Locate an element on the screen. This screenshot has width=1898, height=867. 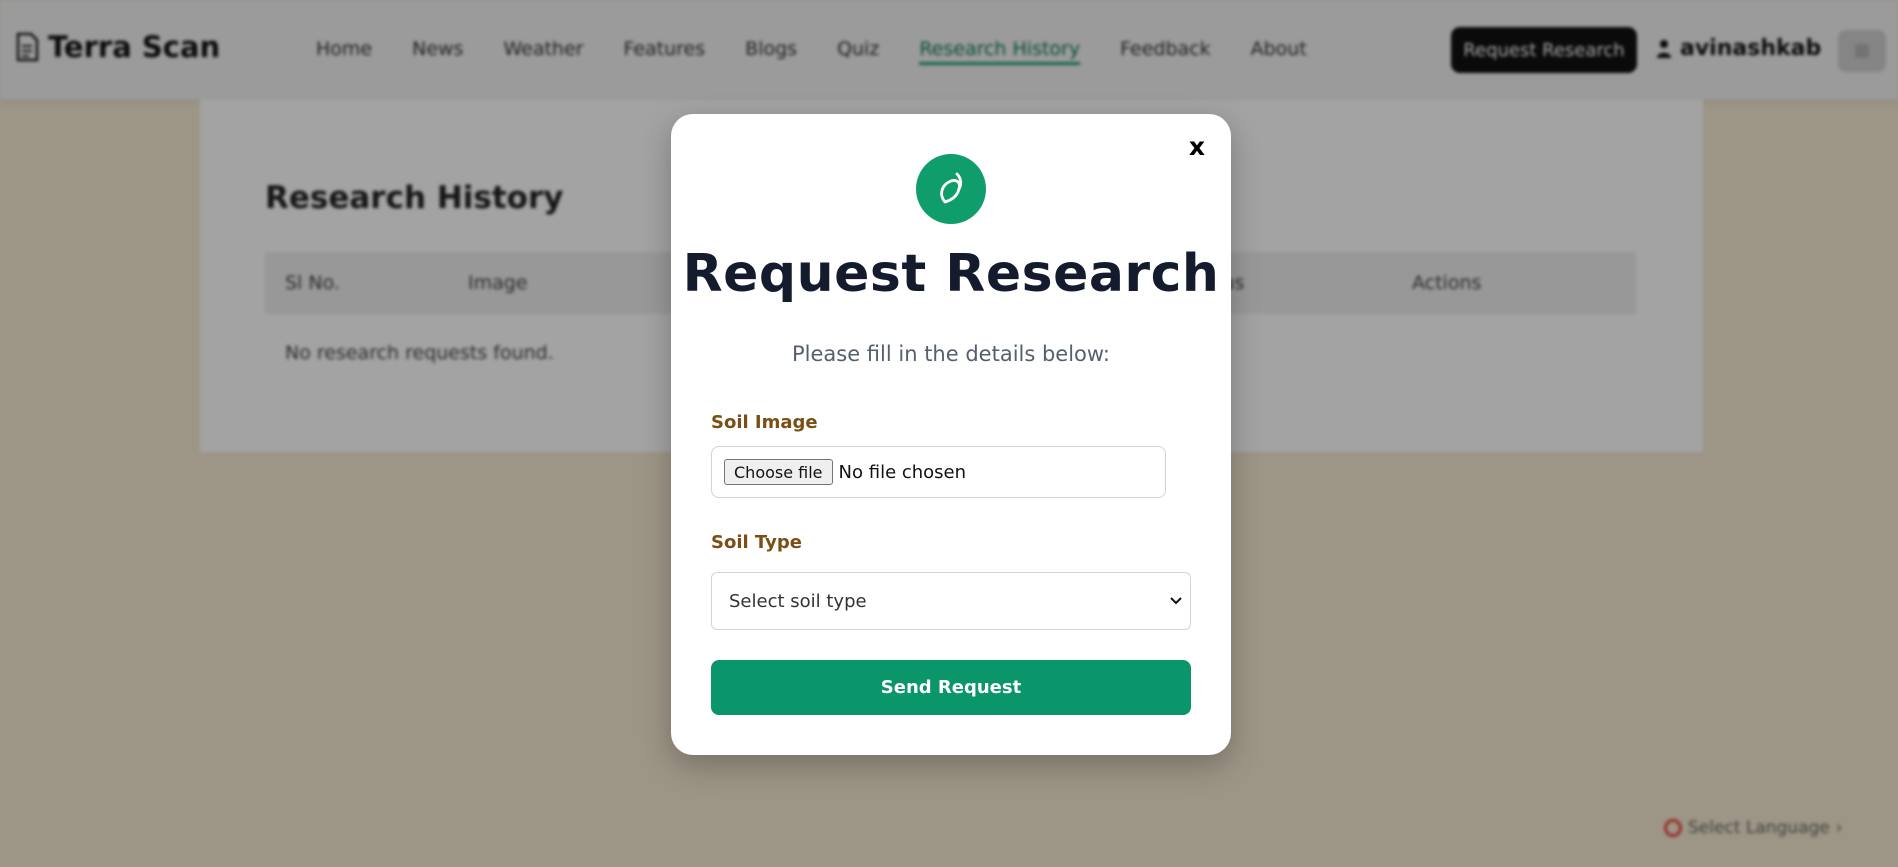
send-request-button: Send Request is located at coordinates (951, 687).